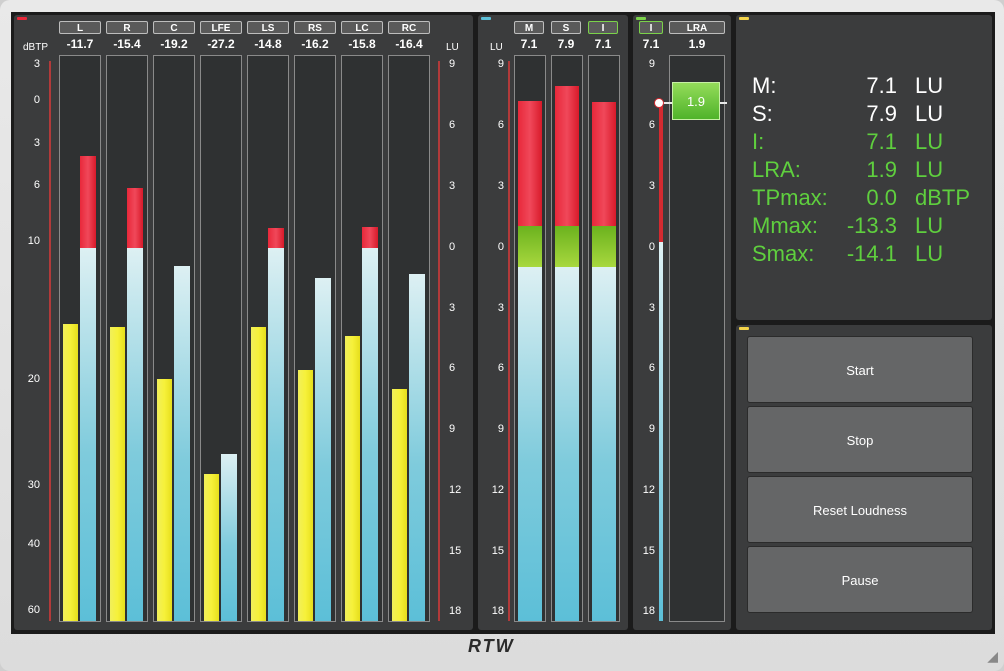 The image size is (1004, 671). I want to click on summary-row-i: I: 7.1 LU, so click(869, 142).